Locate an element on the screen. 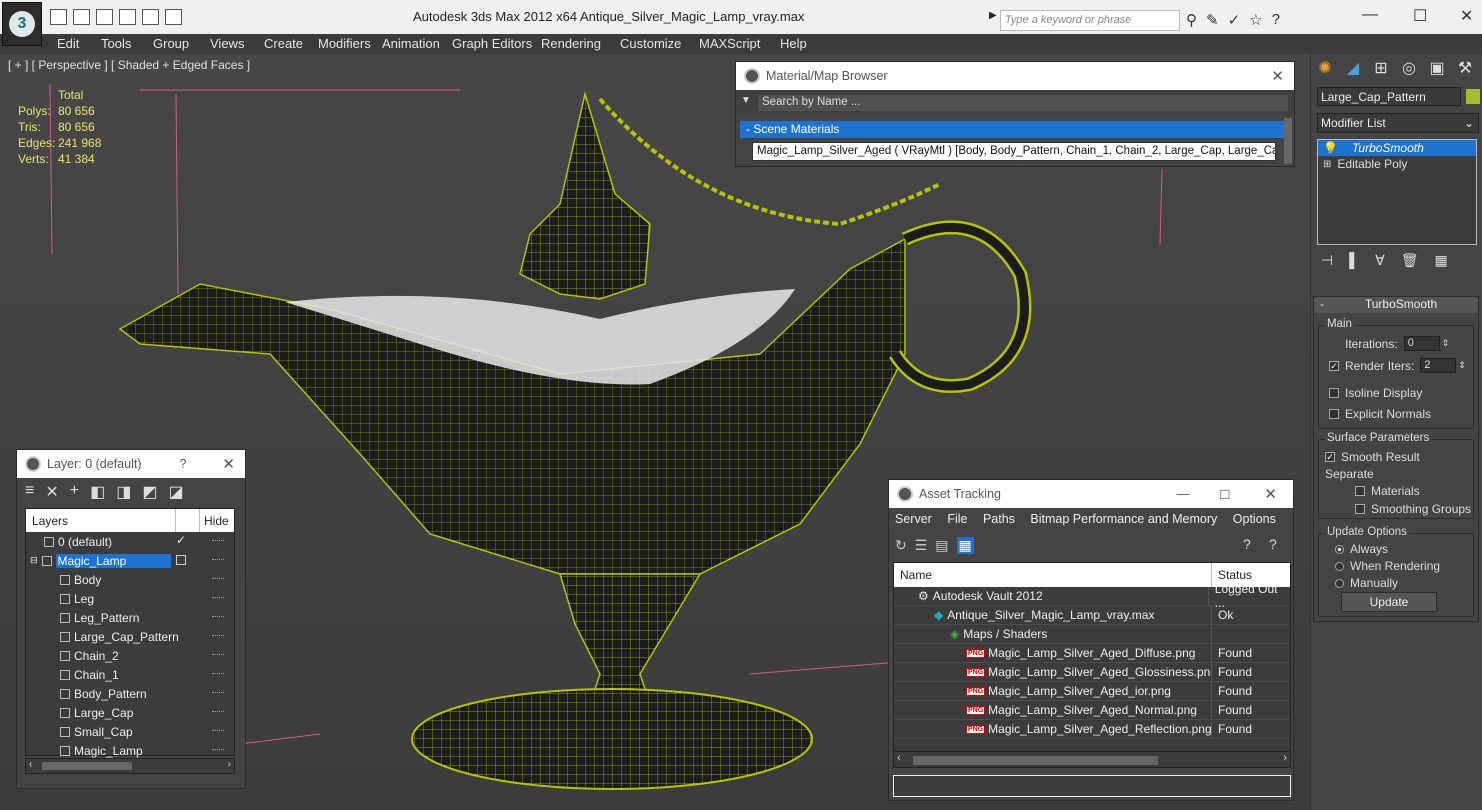 The image size is (1482, 810). maximize-button: ☐ is located at coordinates (1420, 16).